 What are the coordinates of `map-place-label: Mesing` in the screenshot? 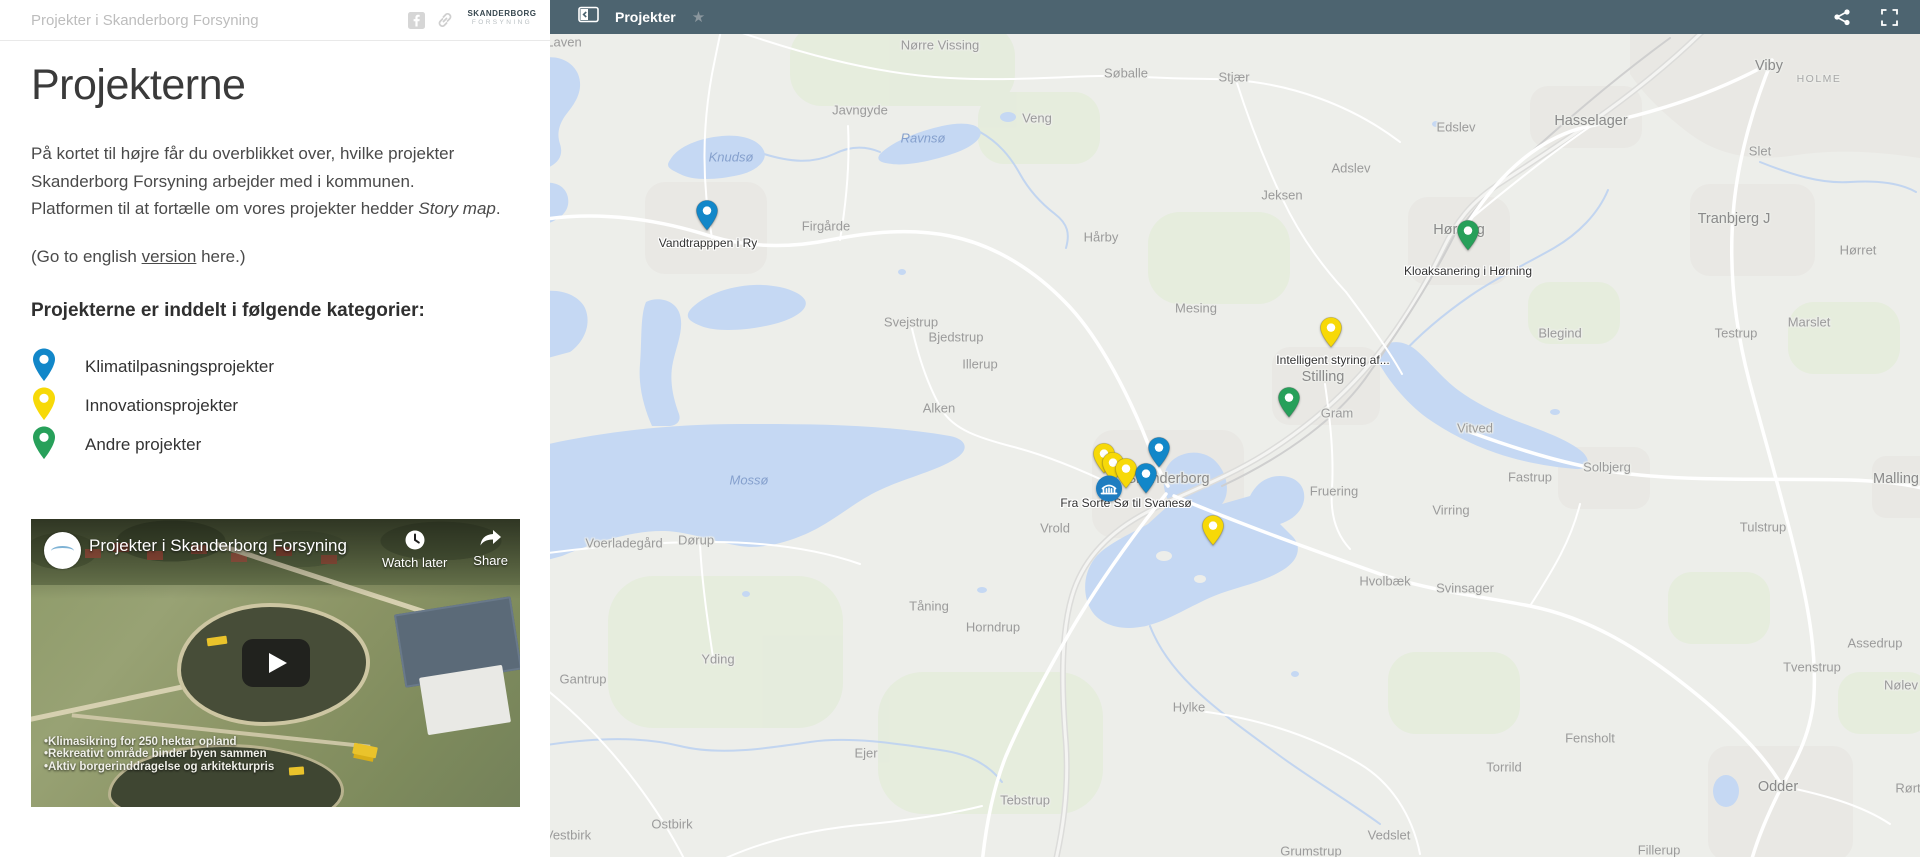 It's located at (1196, 308).